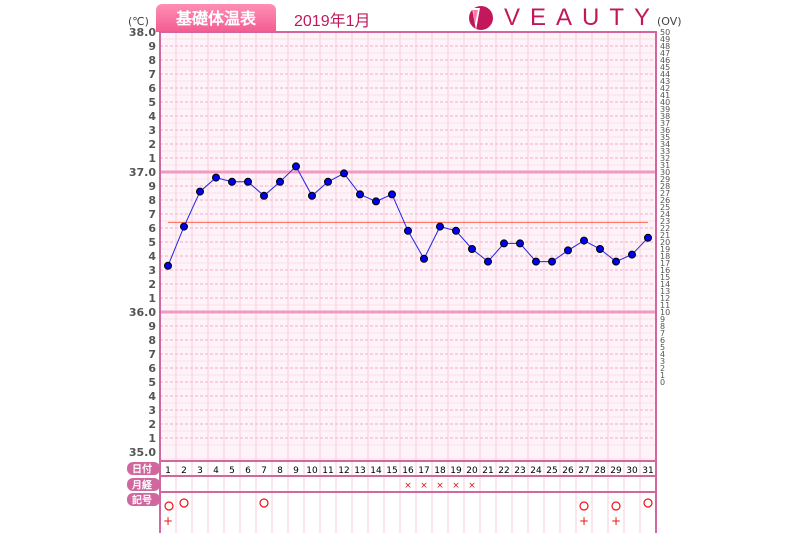 Image resolution: width=800 pixels, height=533 pixels. I want to click on date-label: 24, so click(536, 471).